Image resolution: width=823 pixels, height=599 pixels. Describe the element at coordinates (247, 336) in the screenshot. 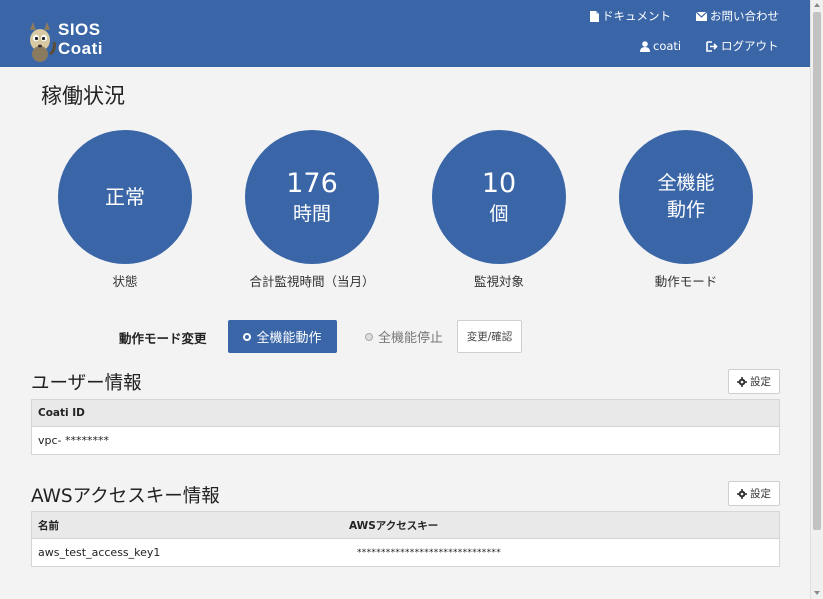

I see `radio-selected-icon` at that location.